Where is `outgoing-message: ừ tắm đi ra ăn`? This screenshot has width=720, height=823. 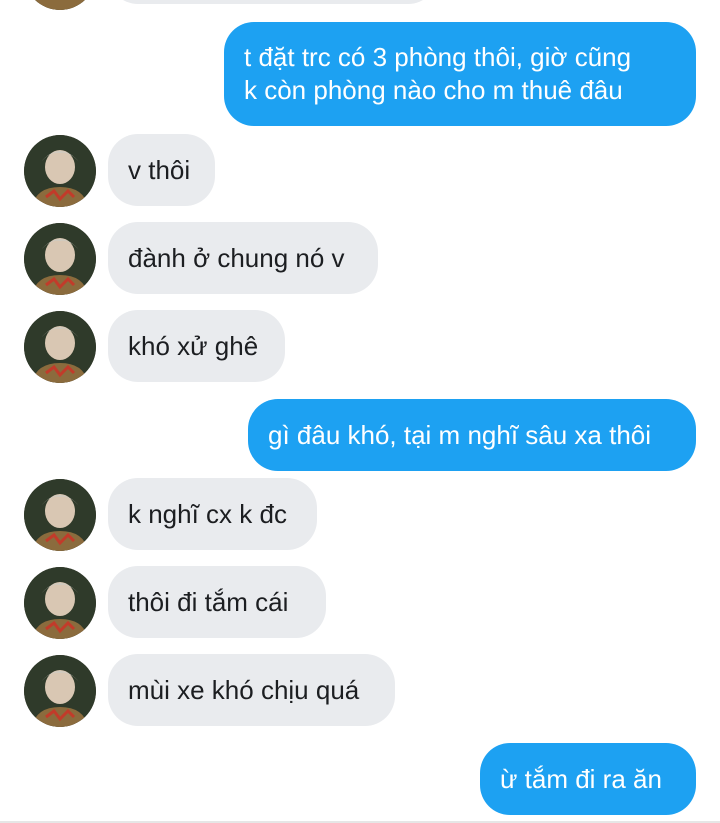 outgoing-message: ừ tắm đi ra ăn is located at coordinates (588, 779).